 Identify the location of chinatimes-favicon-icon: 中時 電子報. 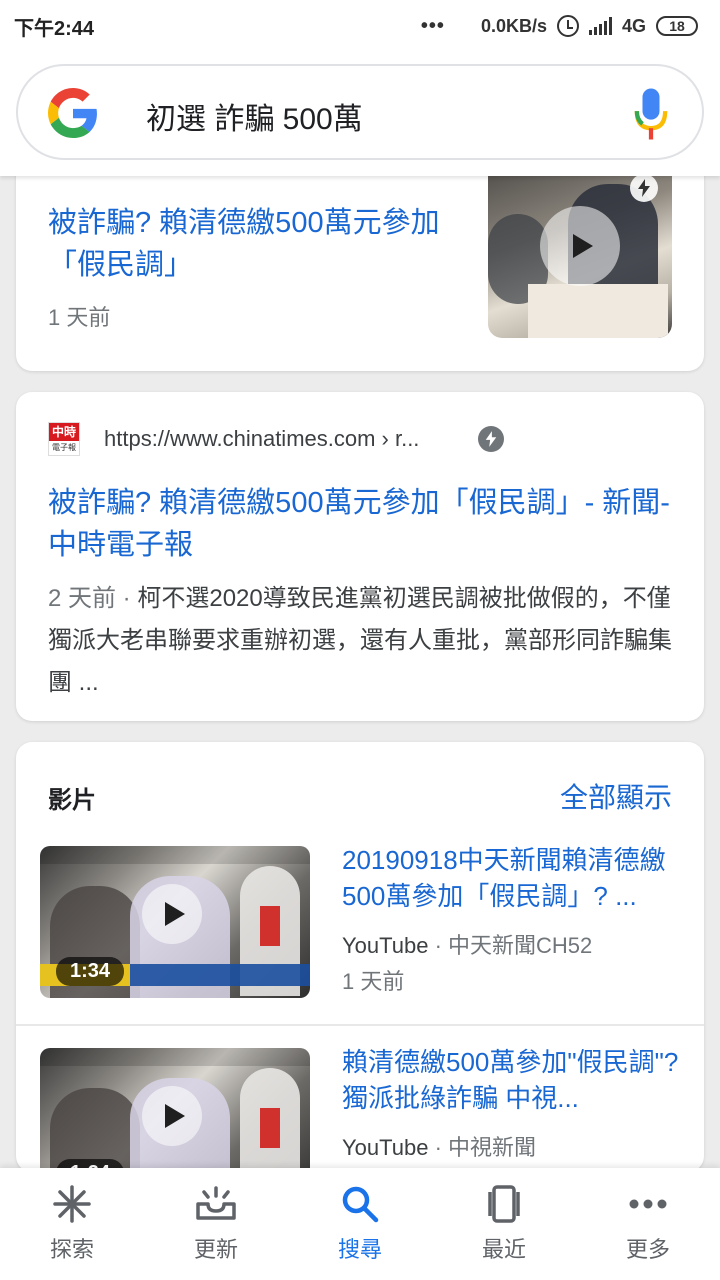
(64, 439).